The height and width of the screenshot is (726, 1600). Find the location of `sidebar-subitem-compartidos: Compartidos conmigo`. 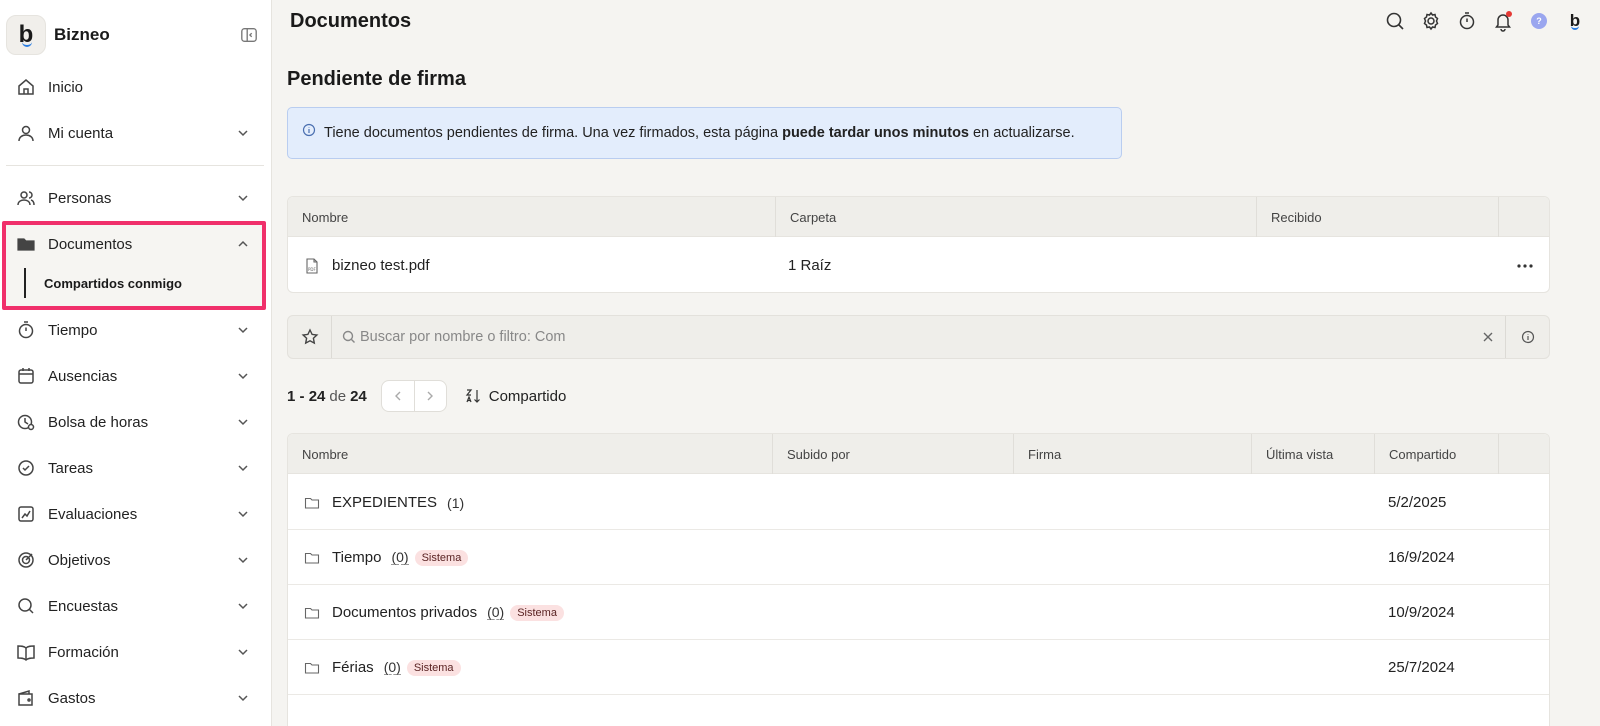

sidebar-subitem-compartidos: Compartidos conmigo is located at coordinates (103, 283).